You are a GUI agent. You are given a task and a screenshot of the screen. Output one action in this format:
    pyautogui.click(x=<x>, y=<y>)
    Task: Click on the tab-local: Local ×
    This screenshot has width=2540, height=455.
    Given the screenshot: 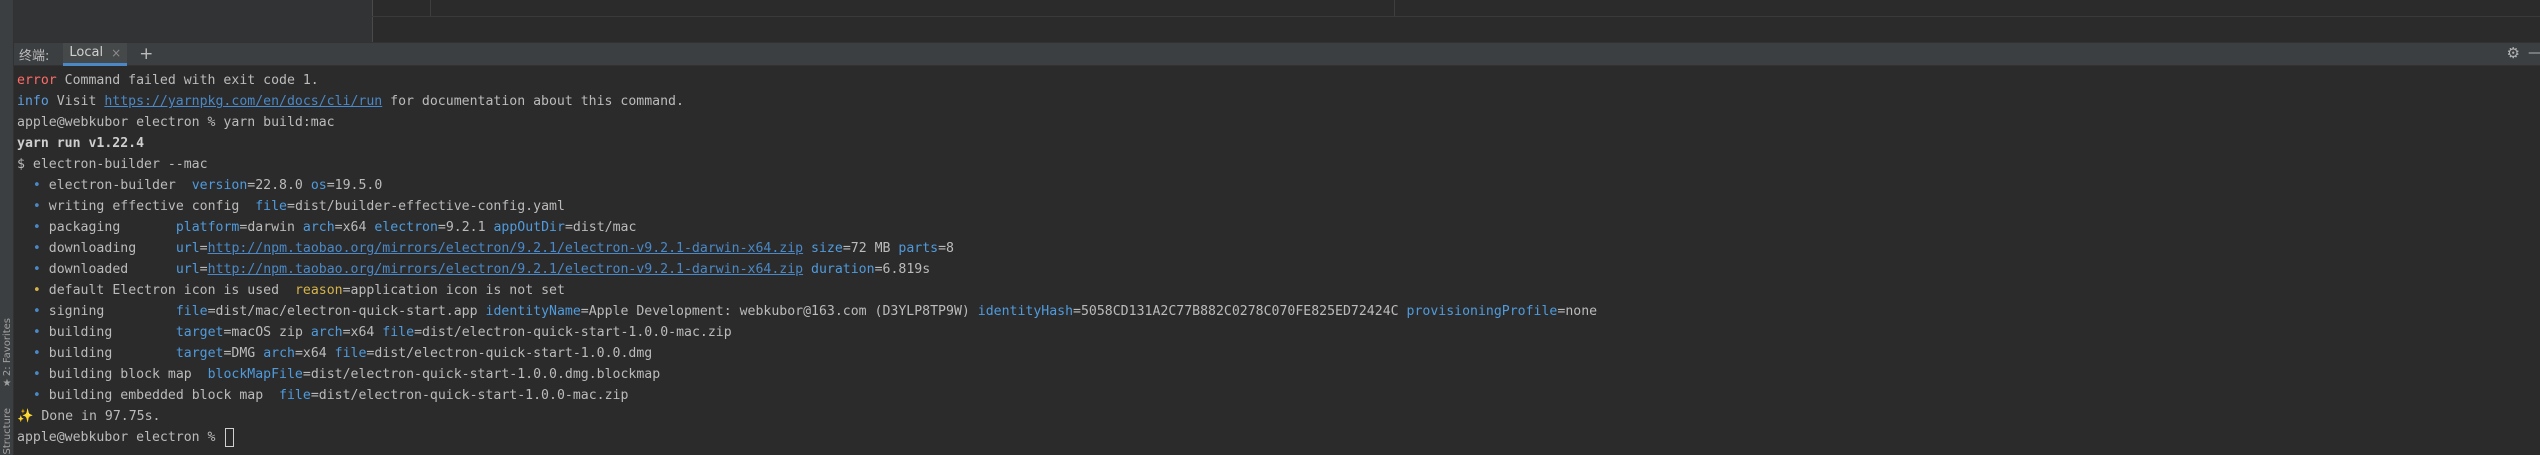 What is the action you would take?
    pyautogui.click(x=95, y=54)
    